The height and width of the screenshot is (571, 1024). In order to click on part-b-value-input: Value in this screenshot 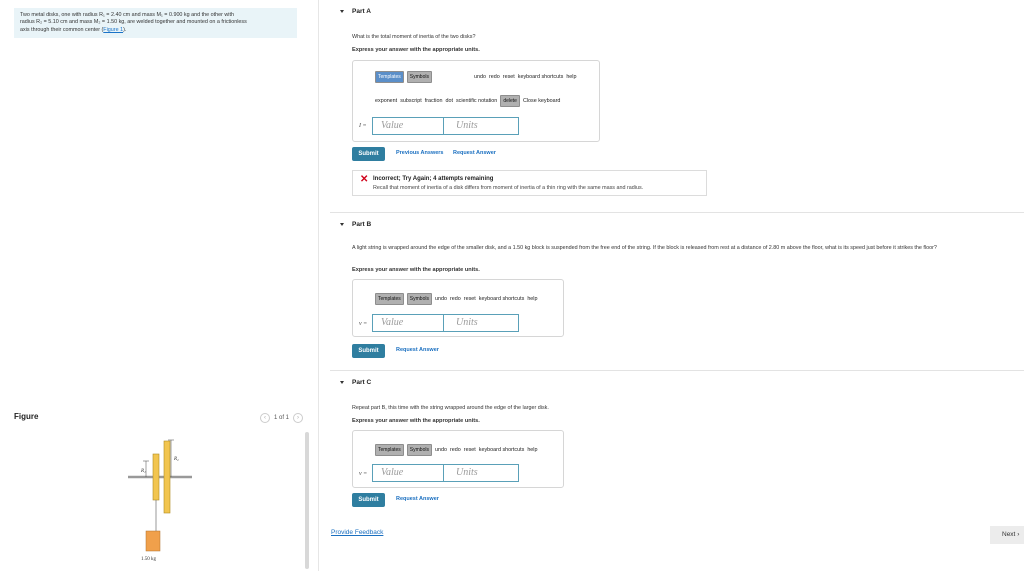, I will do `click(408, 323)`.